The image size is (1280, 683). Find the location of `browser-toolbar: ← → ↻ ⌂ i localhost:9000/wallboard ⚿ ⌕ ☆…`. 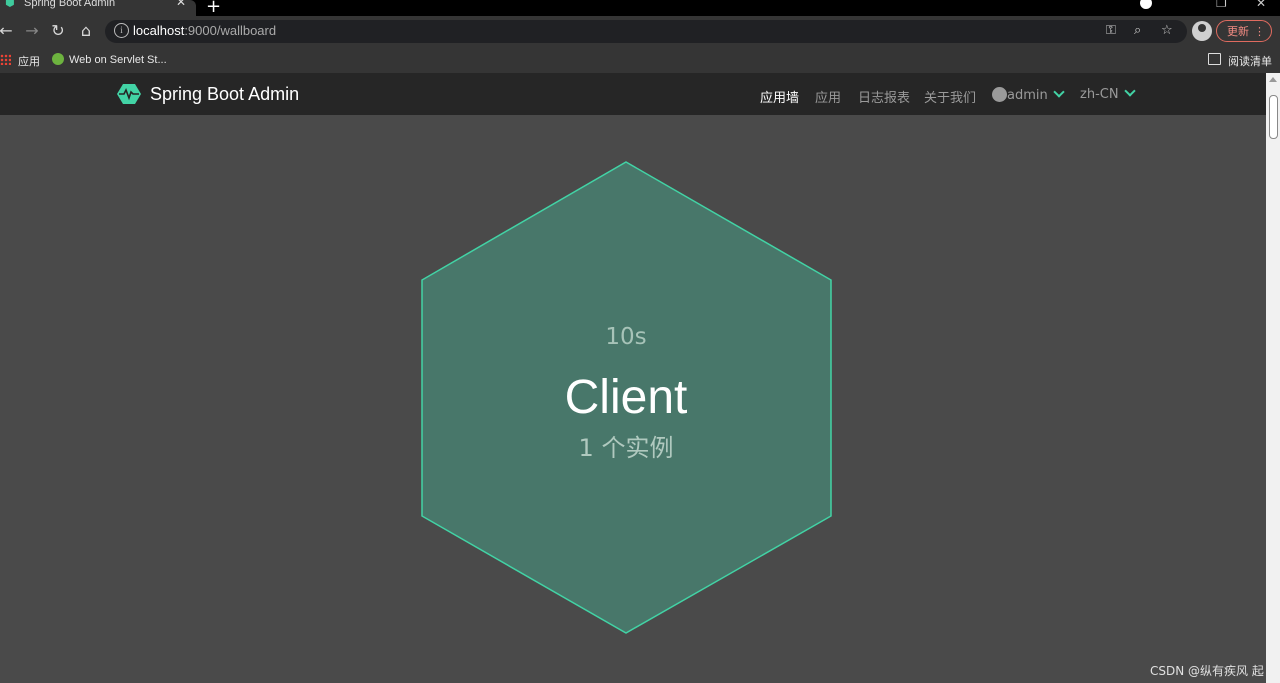

browser-toolbar: ← → ↻ ⌂ i localhost:9000/wallboard ⚿ ⌕ ☆… is located at coordinates (640, 31).